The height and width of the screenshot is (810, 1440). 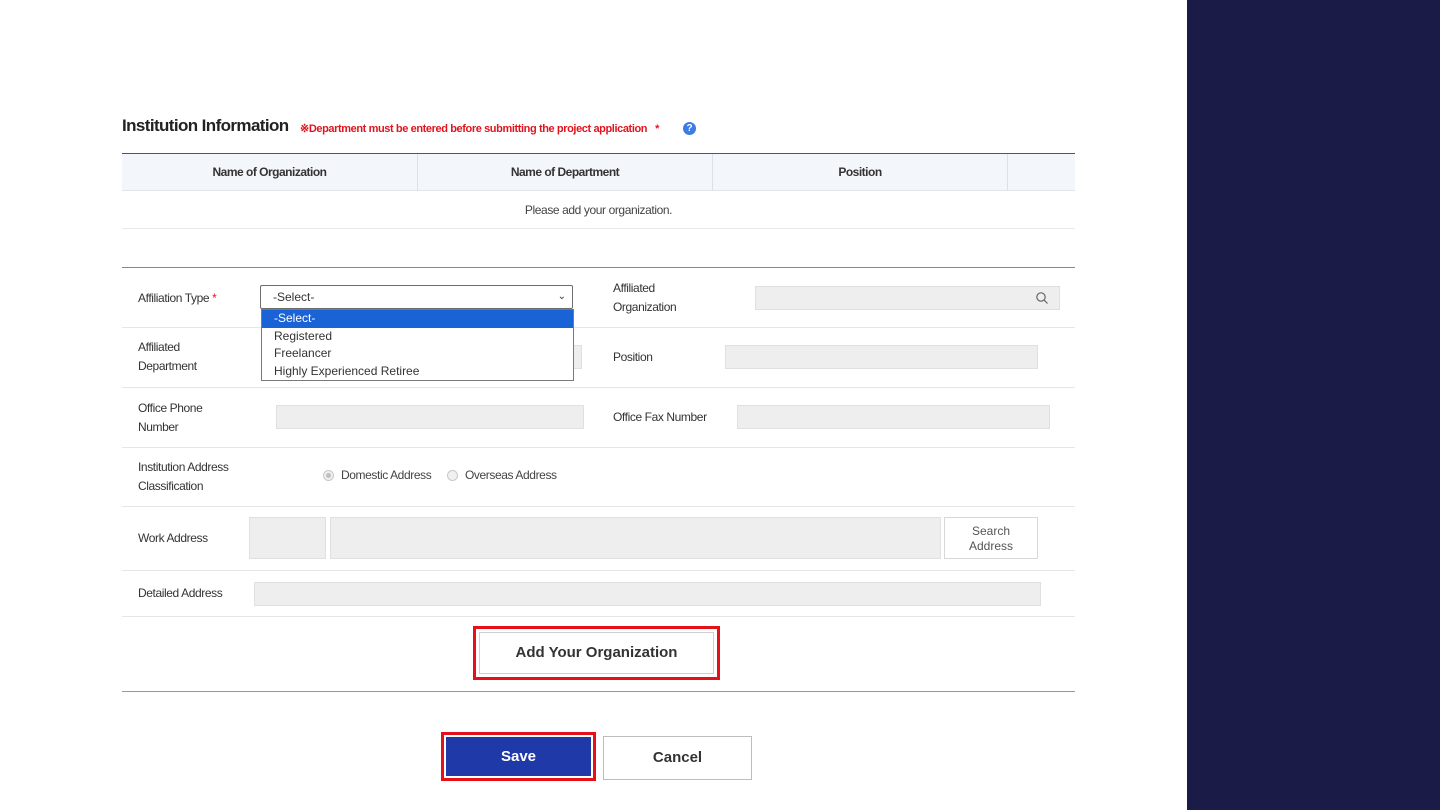 What do you see at coordinates (170, 418) in the screenshot?
I see `office-phone-label: Office Phone Number` at bounding box center [170, 418].